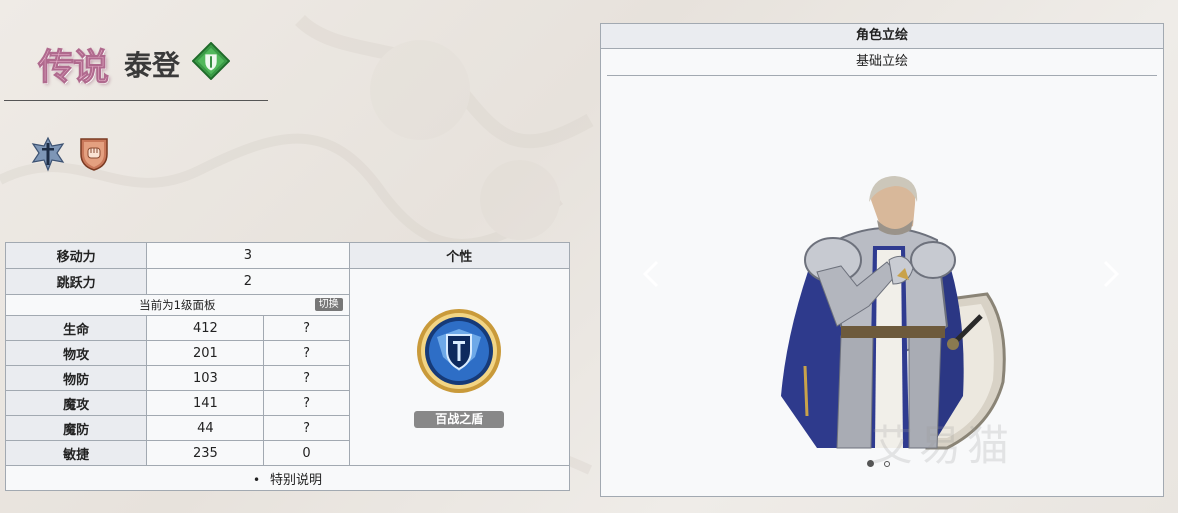  What do you see at coordinates (1111, 274) in the screenshot?
I see `chevron-right-icon` at bounding box center [1111, 274].